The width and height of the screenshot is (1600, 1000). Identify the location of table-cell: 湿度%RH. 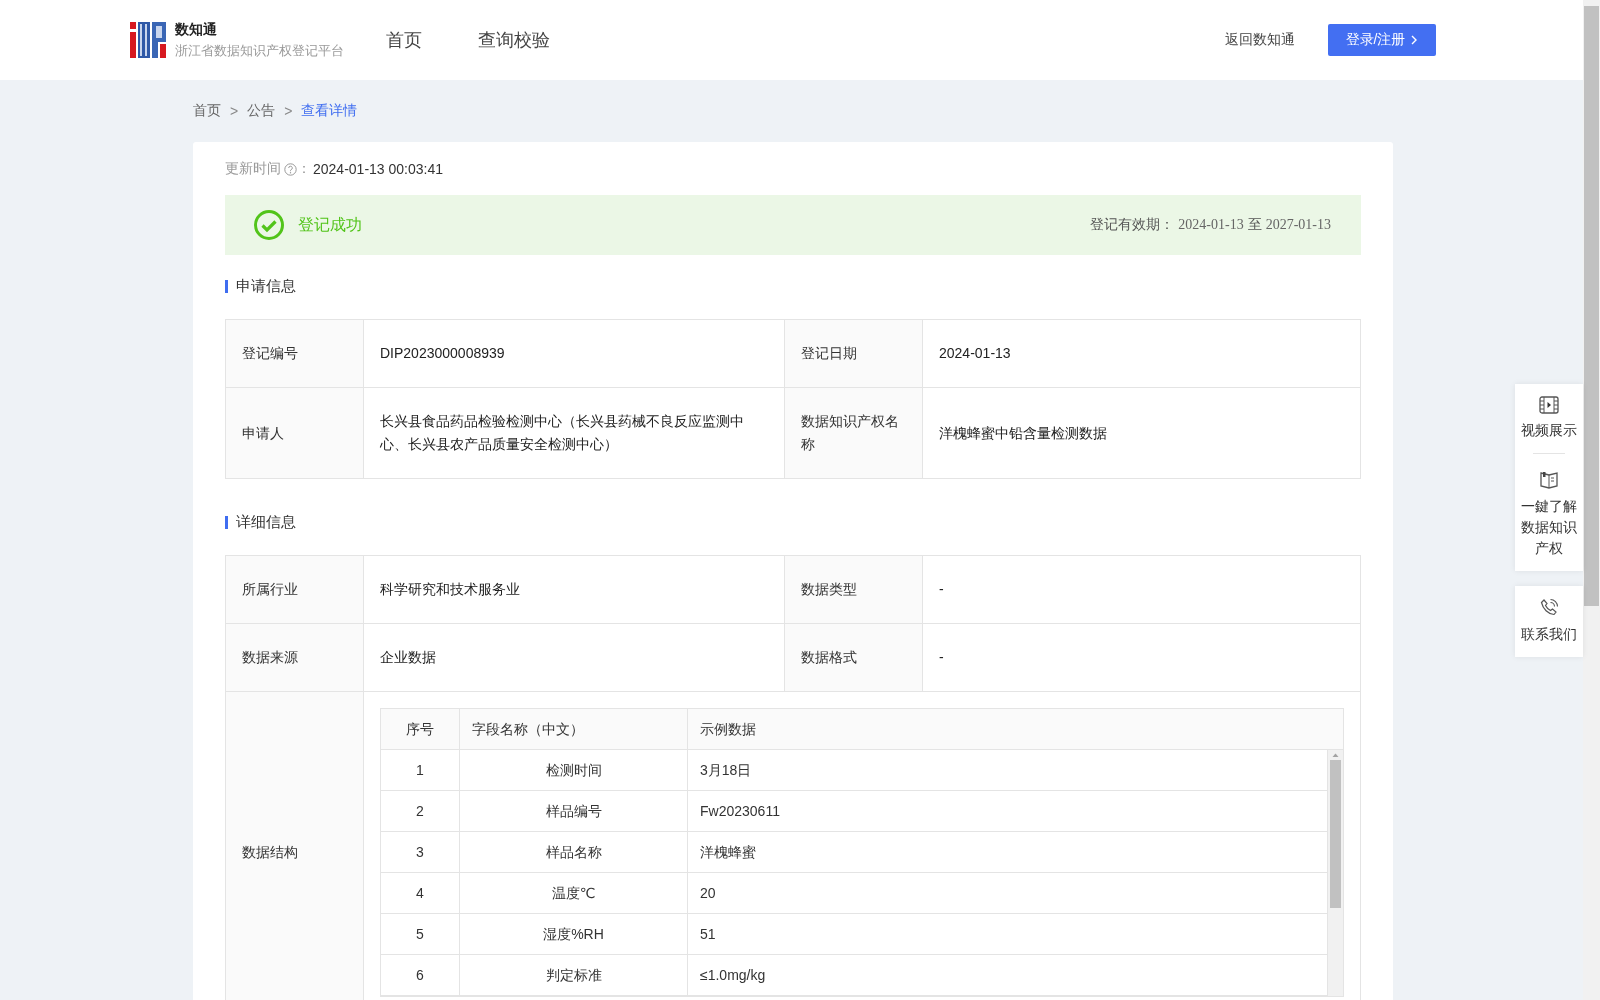
(574, 934).